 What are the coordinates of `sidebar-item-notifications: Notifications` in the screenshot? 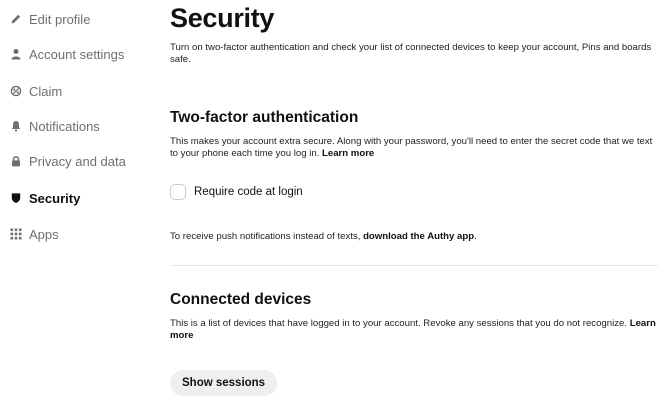 It's located at (55, 126).